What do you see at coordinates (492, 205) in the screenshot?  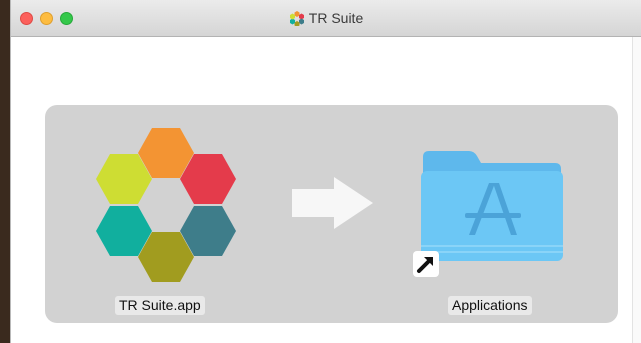 I see `applications-folder-icon` at bounding box center [492, 205].